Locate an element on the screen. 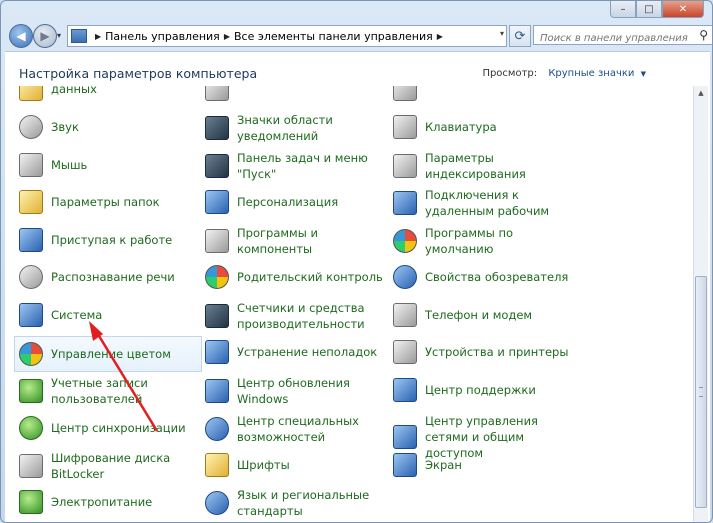 The image size is (713, 523). search-box: ⚲ is located at coordinates (622, 36).